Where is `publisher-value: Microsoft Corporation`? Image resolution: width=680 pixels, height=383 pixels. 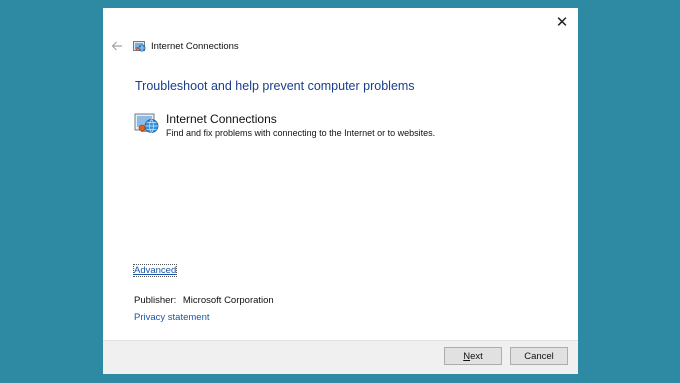 publisher-value: Microsoft Corporation is located at coordinates (228, 300).